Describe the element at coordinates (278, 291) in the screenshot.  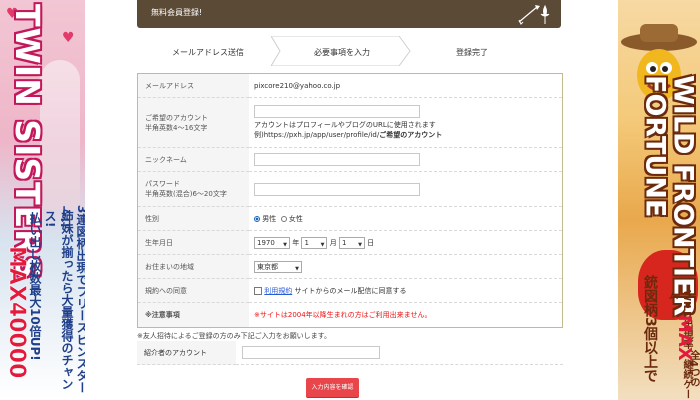
I see `terms-link: 利用規約` at that location.